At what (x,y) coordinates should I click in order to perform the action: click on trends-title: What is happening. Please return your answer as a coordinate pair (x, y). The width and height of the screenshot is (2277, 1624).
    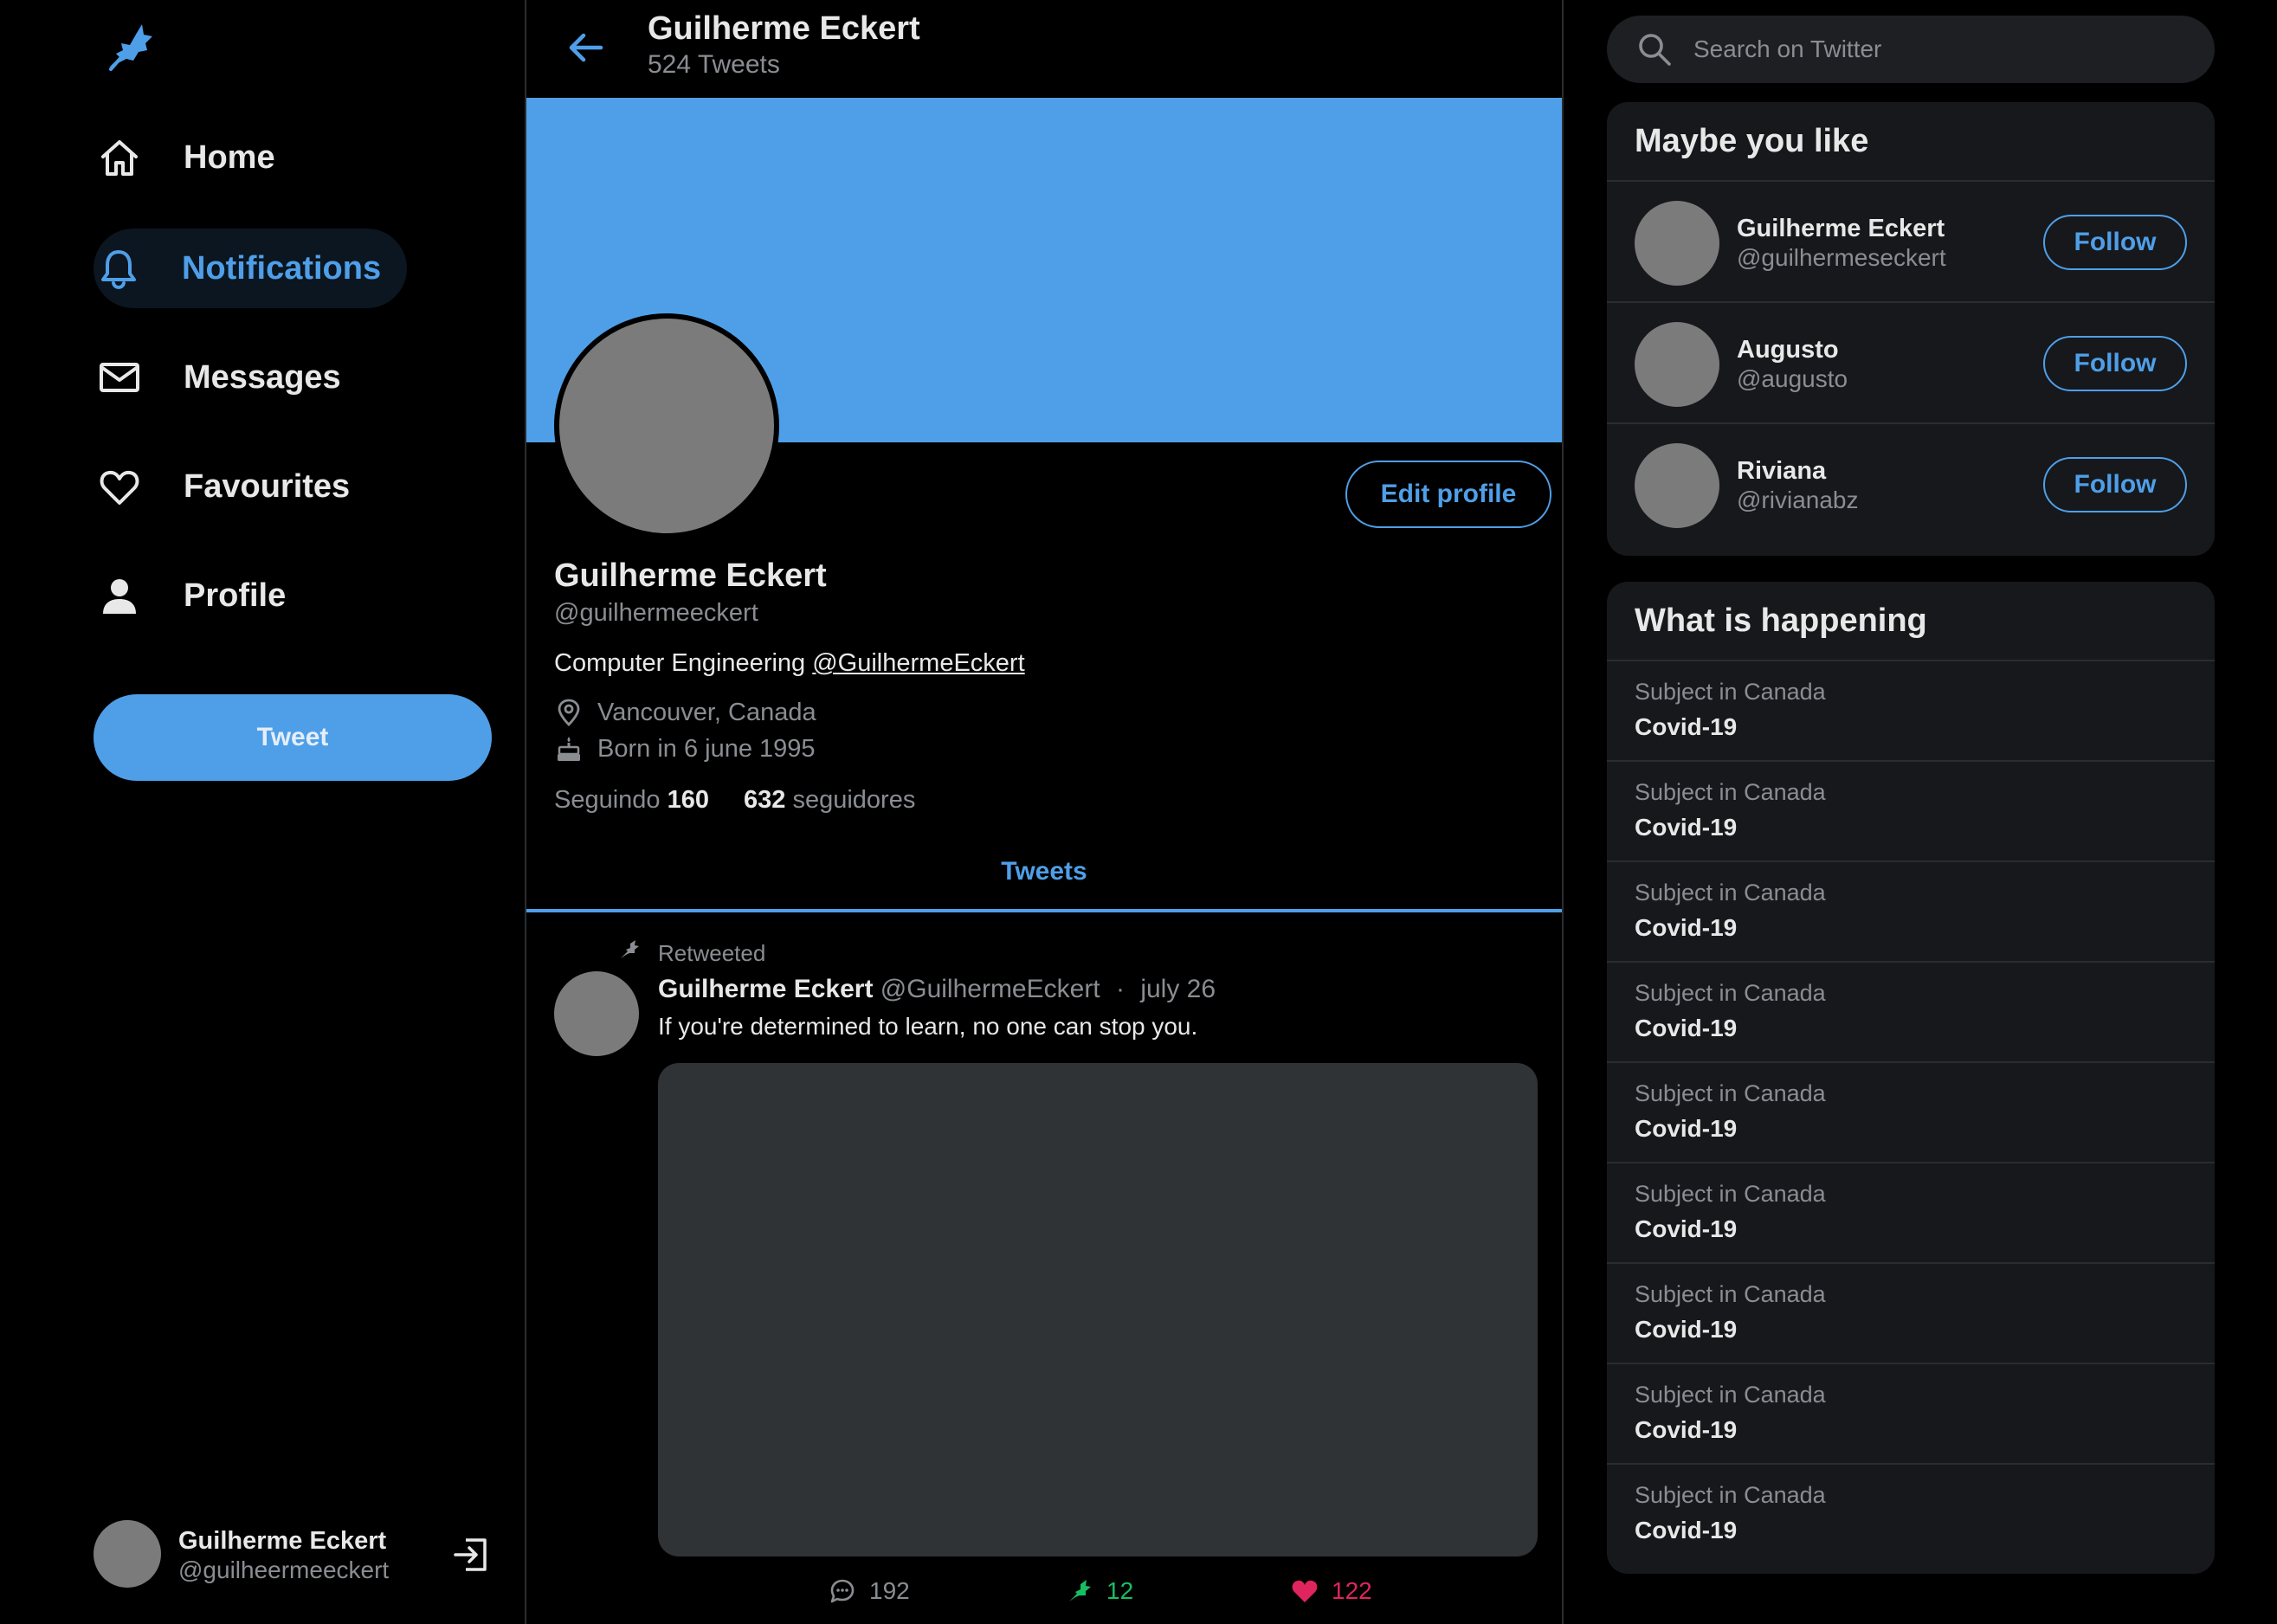
    Looking at the image, I should click on (1911, 621).